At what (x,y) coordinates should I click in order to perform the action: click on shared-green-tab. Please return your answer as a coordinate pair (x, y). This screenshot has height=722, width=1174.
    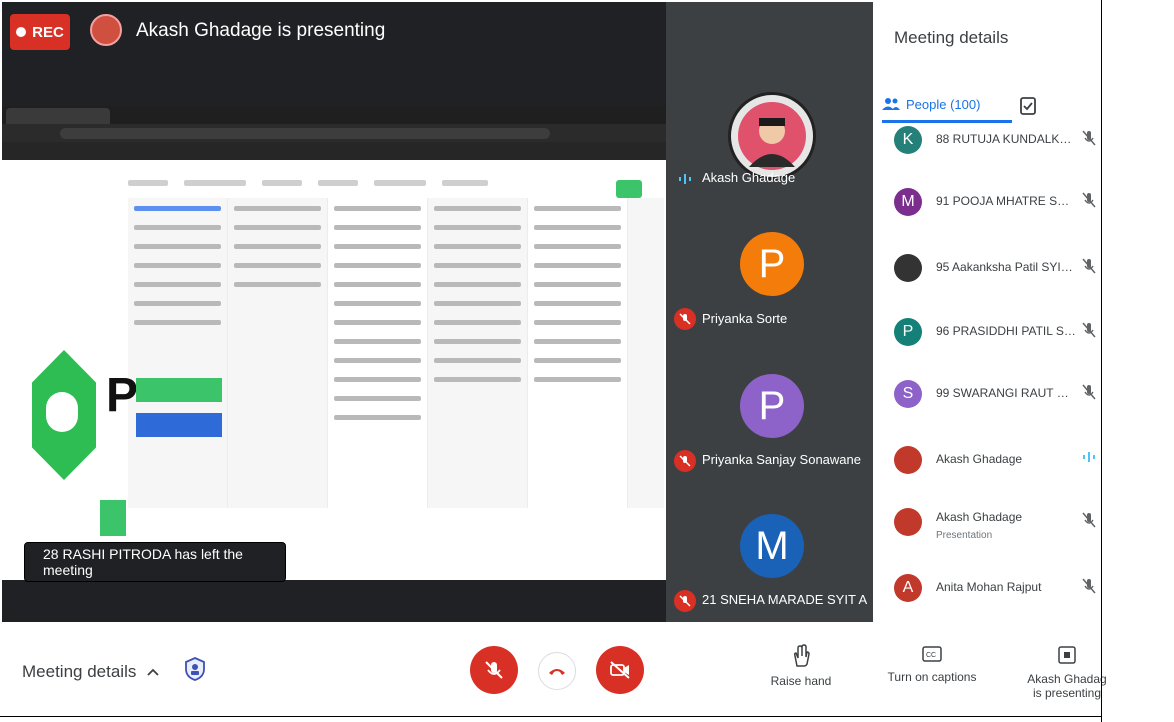
    Looking at the image, I should click on (113, 518).